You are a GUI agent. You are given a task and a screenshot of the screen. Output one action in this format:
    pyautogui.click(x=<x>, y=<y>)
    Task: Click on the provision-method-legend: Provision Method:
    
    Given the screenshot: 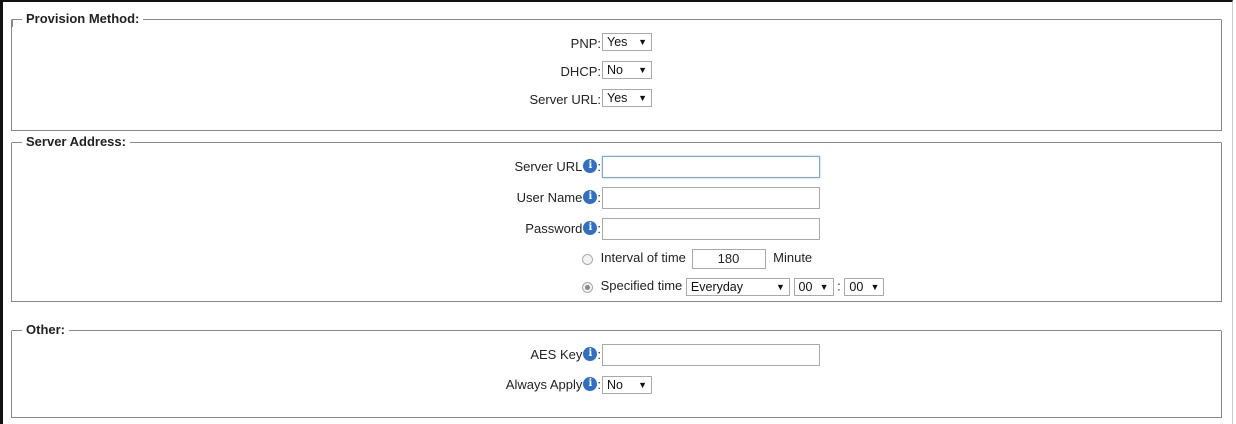 What is the action you would take?
    pyautogui.click(x=83, y=18)
    